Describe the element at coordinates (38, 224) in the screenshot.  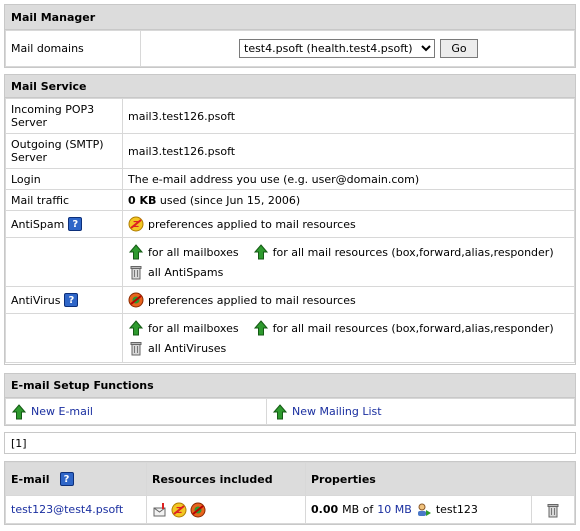
I see `antispam-label: AntiSpam` at that location.